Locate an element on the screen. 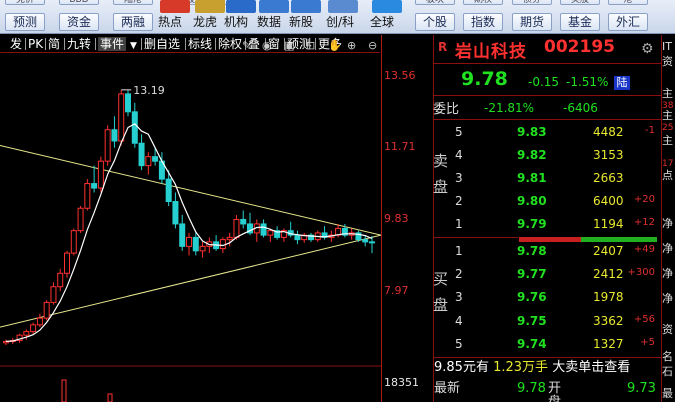 The height and width of the screenshot is (402, 675). globe-icon is located at coordinates (387, 6).